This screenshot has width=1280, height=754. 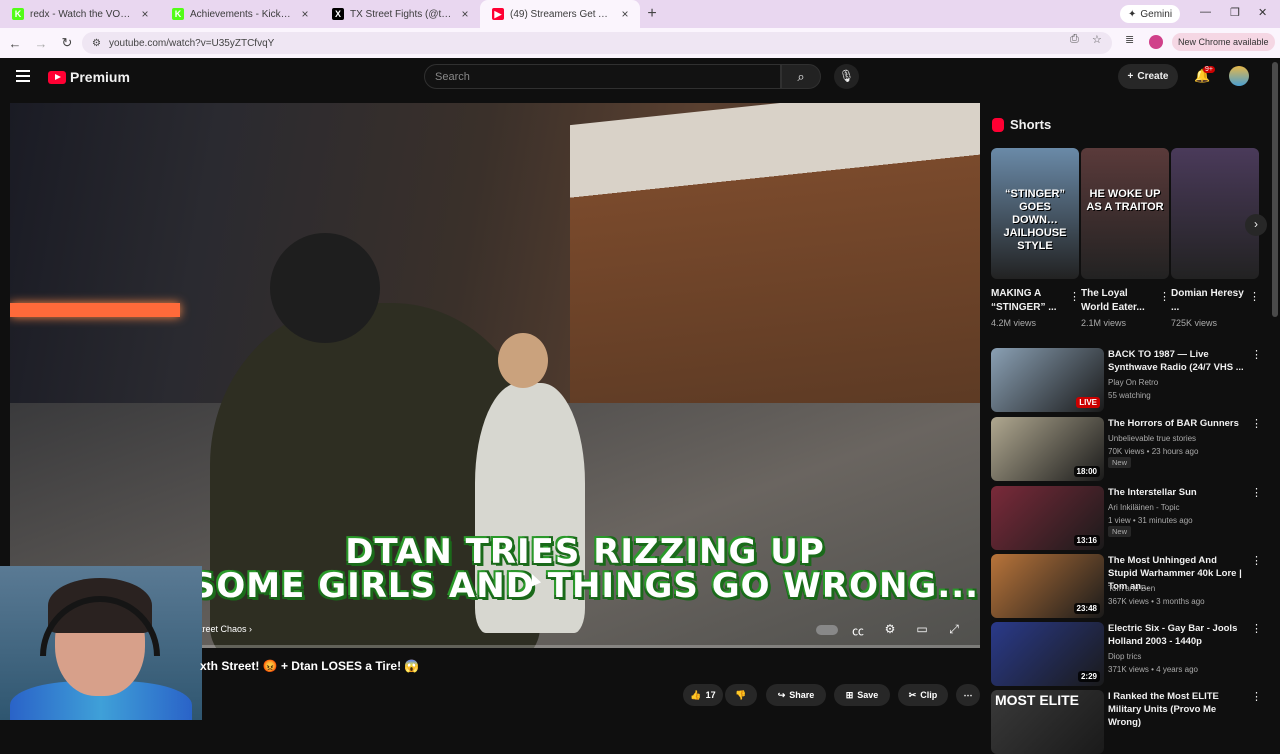 I want to click on browser-tab: K Achievements - Kick Dashboard ×, so click(x=240, y=14).